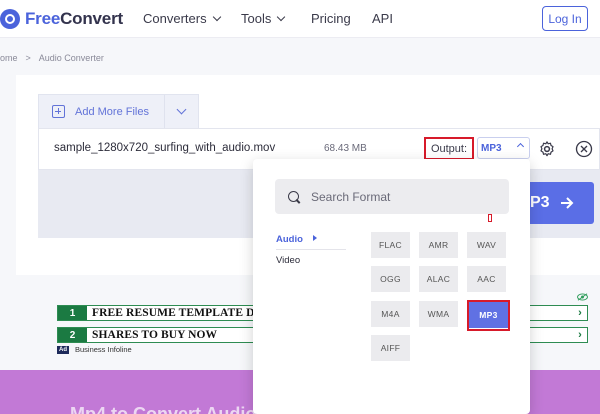 This screenshot has height=414, width=600. Describe the element at coordinates (72, 313) in the screenshot. I see `ad-number: 1` at that location.